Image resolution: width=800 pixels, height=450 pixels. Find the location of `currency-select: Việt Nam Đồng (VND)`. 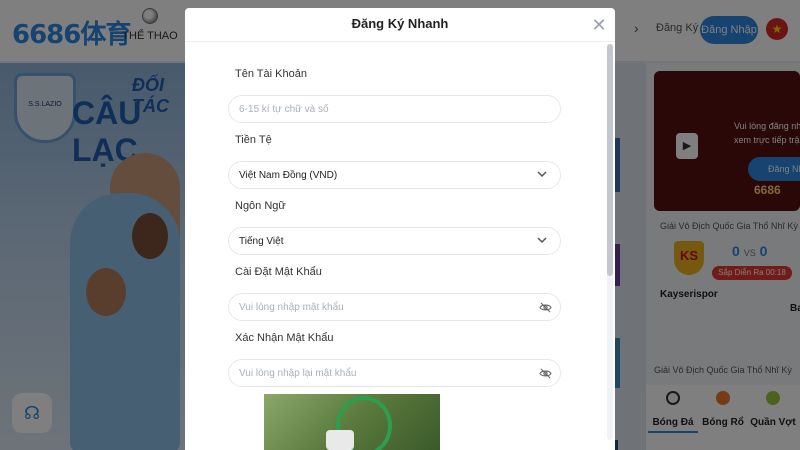

currency-select: Việt Nam Đồng (VND) is located at coordinates (394, 175).